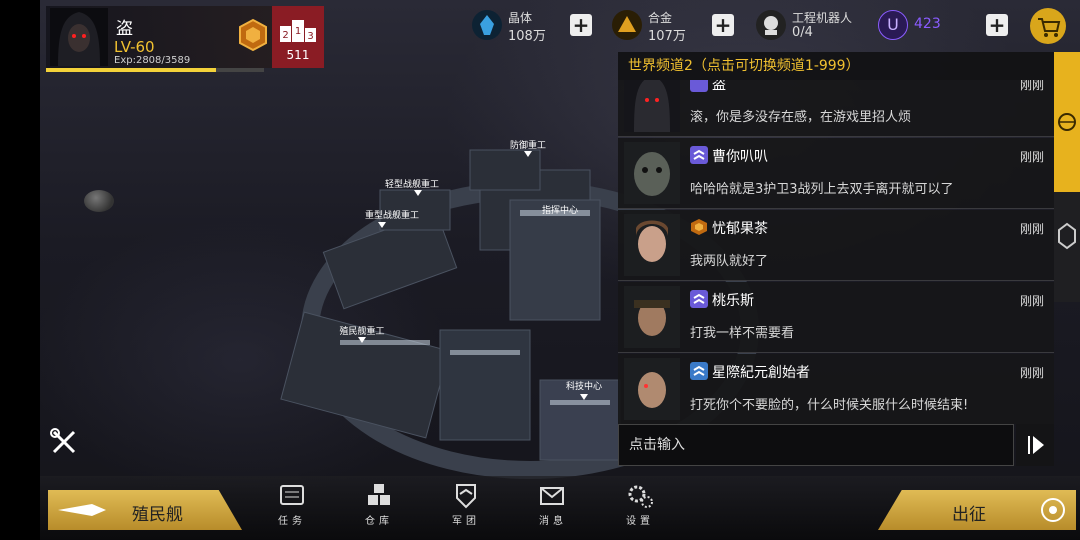 Image resolution: width=1080 pixels, height=540 pixels. Describe the element at coordinates (801, 117) in the screenshot. I see `chat-text: 滚，你是多没存在感，在游戏里招人烦` at that location.